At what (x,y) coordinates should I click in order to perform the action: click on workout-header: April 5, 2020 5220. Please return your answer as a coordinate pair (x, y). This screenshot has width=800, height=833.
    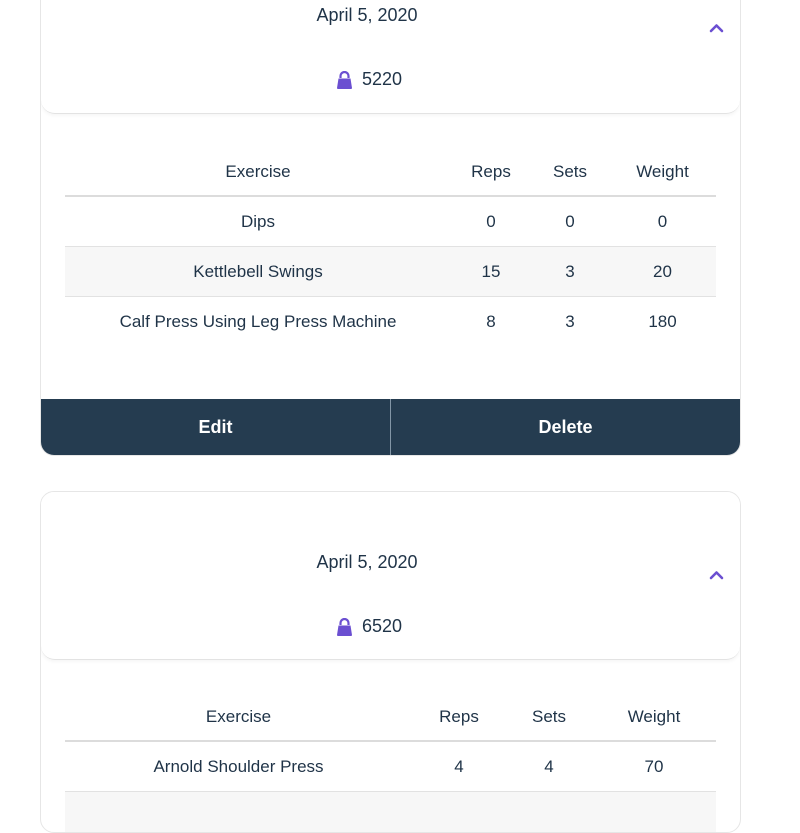
    Looking at the image, I should click on (390, 57).